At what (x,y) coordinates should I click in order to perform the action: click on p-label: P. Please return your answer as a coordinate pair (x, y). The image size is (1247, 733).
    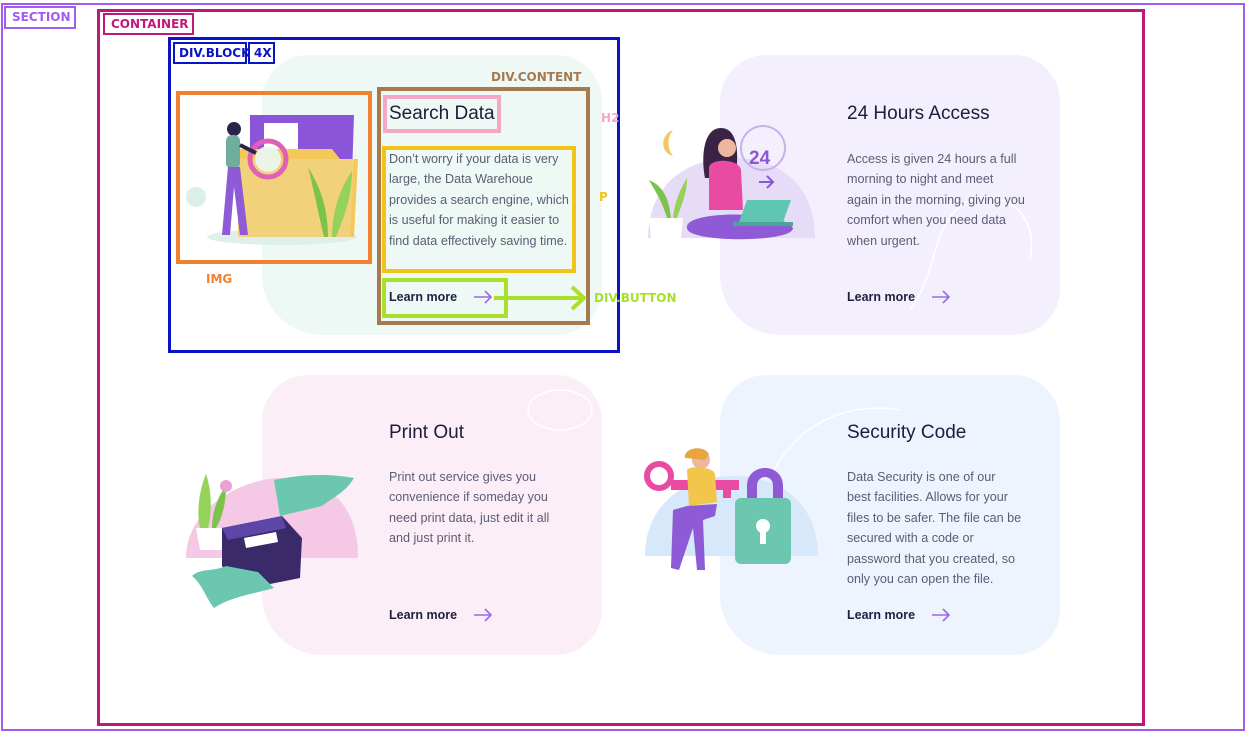
    Looking at the image, I should click on (603, 197).